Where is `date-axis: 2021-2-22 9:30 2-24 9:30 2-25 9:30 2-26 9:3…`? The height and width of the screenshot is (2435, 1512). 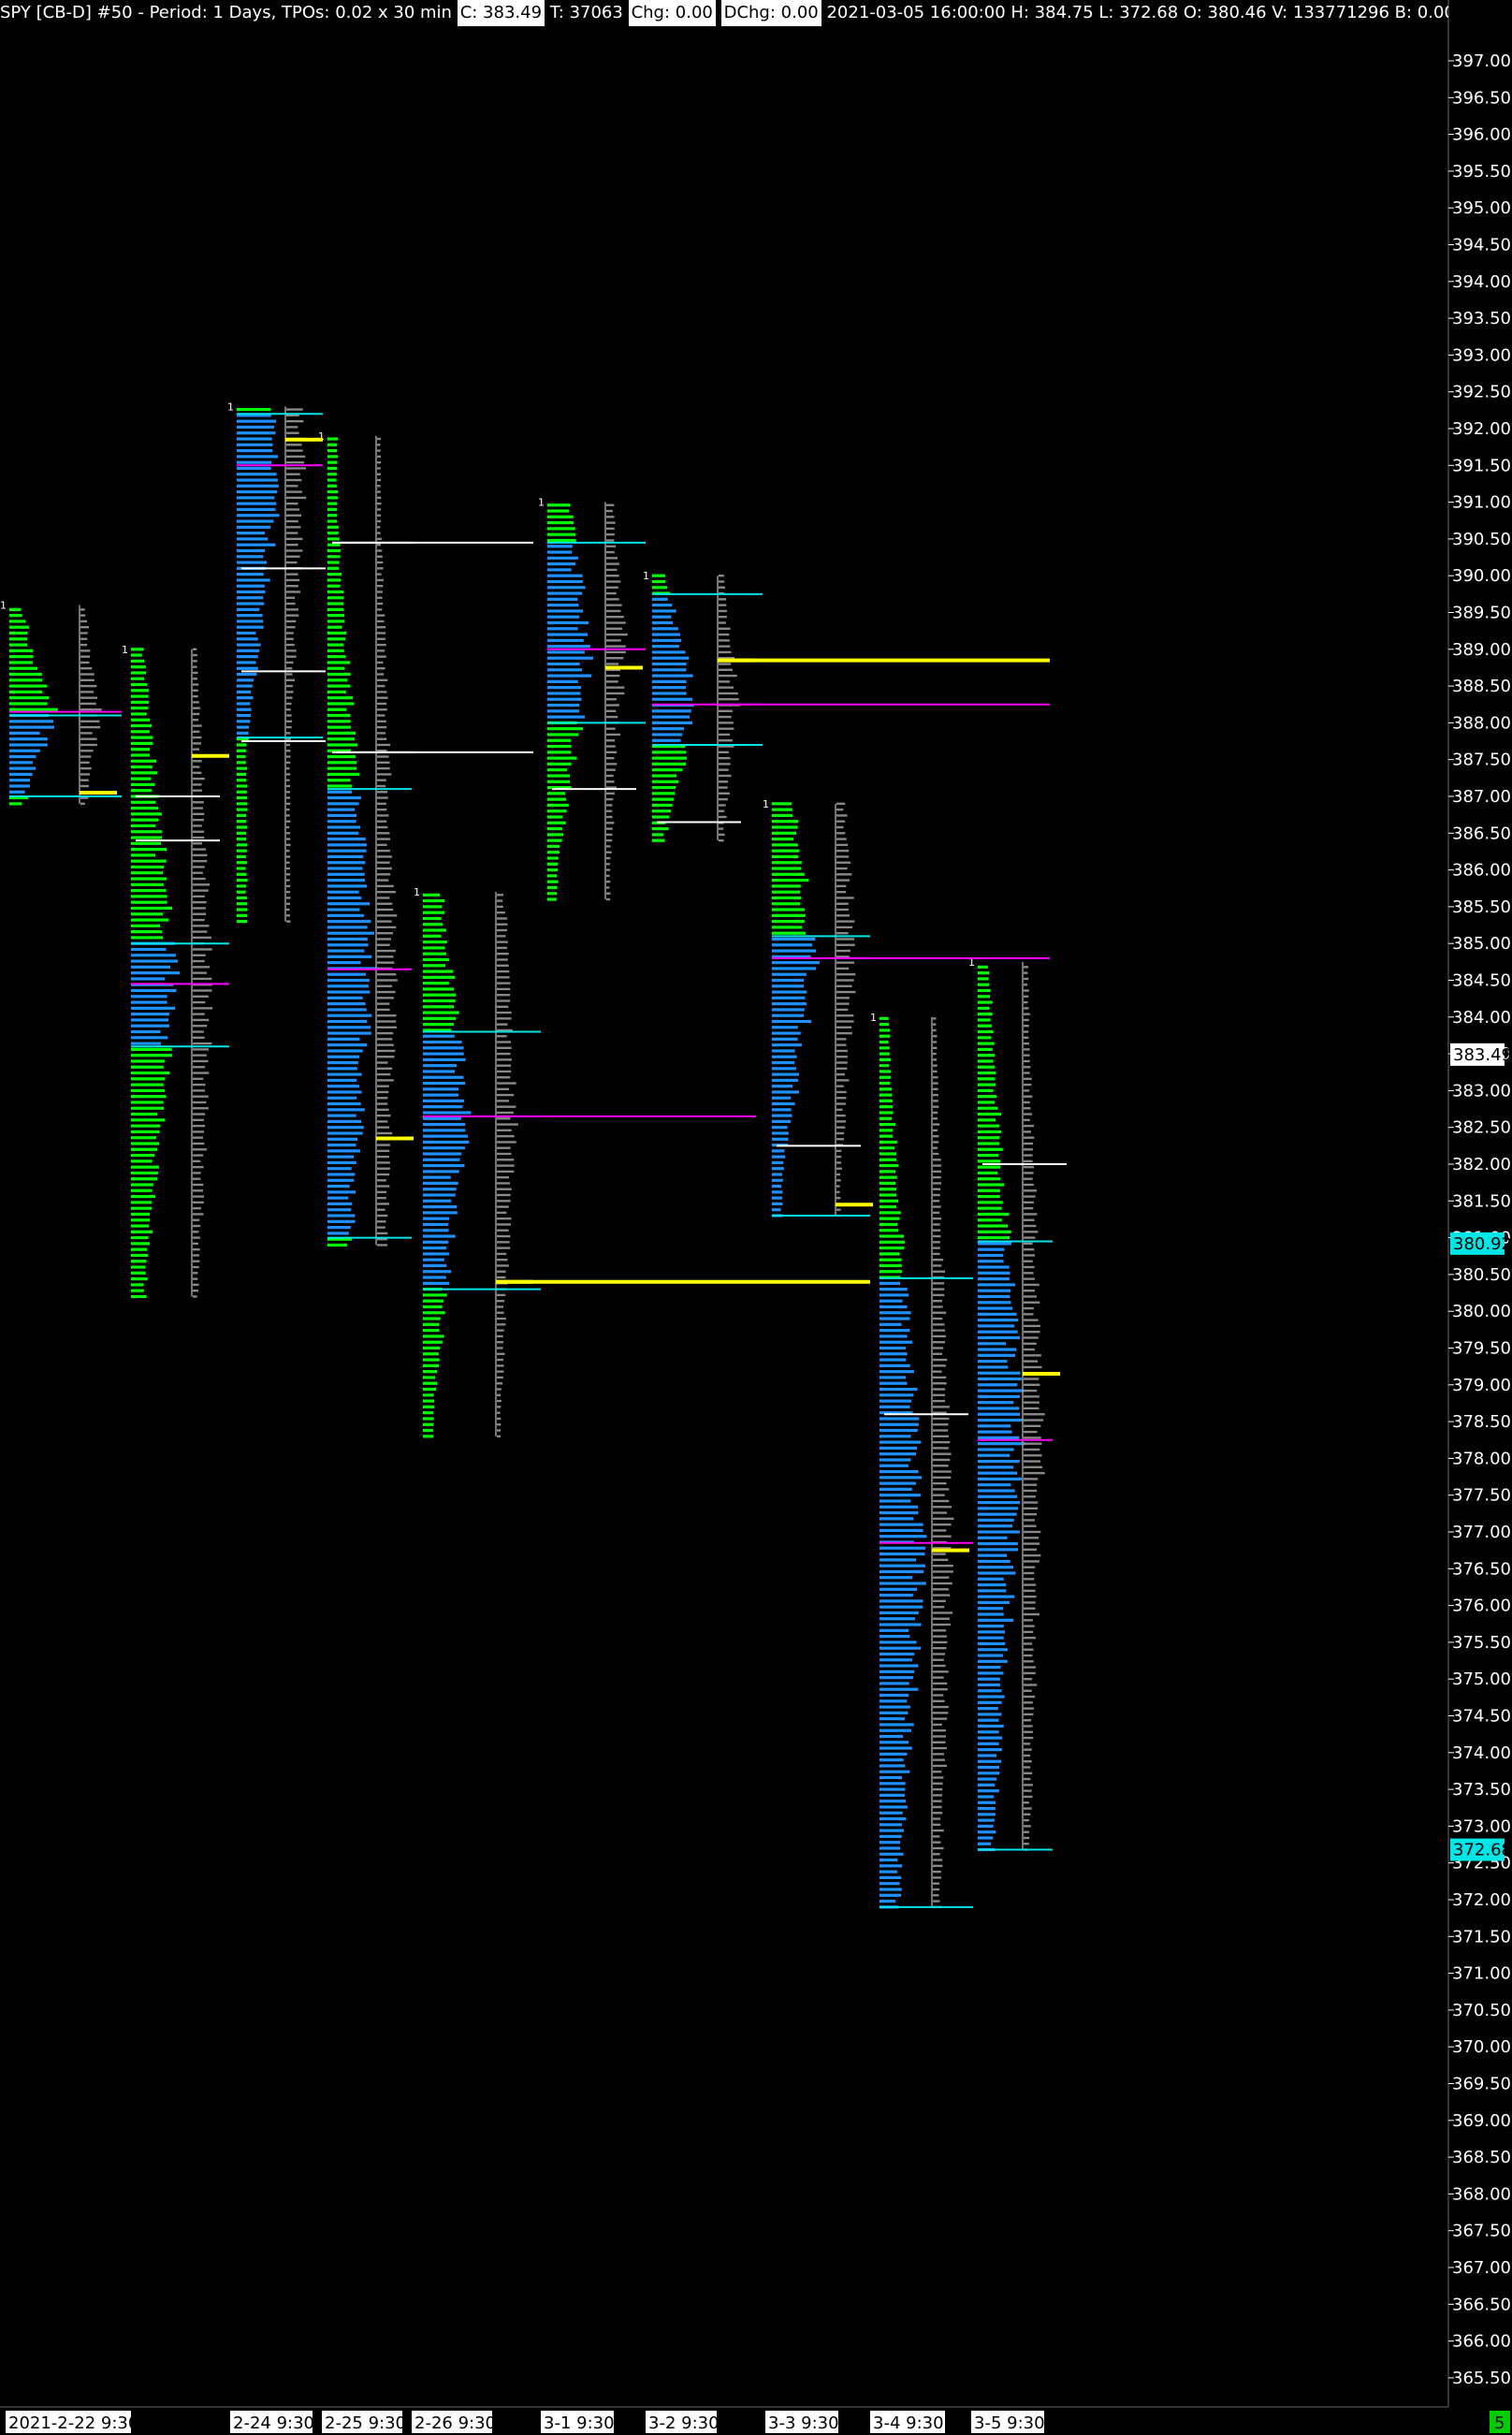
date-axis: 2021-2-22 9:30 2-24 9:30 2-25 9:30 2-26 9:3… is located at coordinates (755, 2419).